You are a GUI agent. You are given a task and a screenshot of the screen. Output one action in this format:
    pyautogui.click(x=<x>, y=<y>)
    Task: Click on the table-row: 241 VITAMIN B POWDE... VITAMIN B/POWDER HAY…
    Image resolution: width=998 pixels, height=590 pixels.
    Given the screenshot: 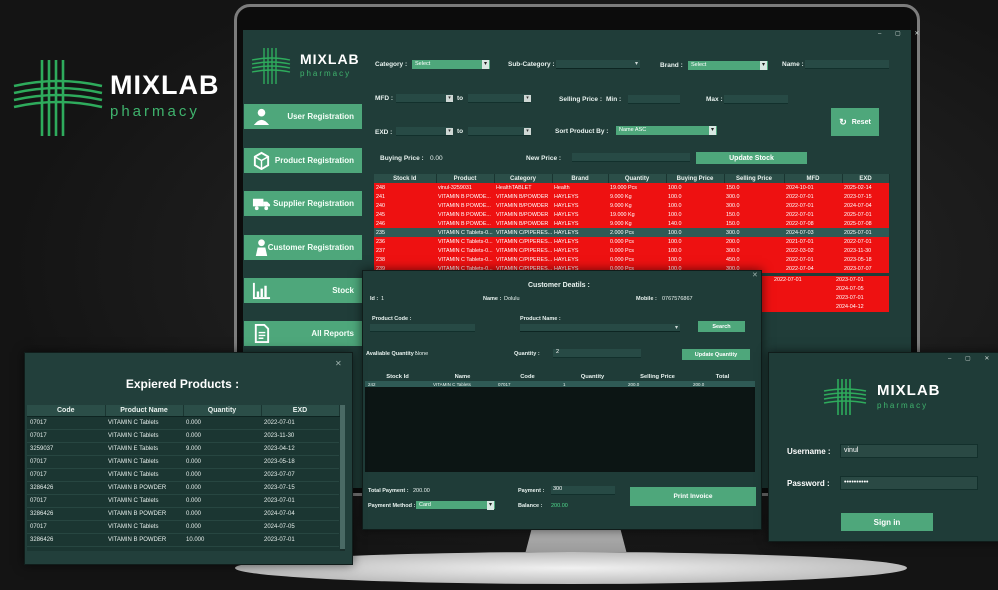 What is the action you would take?
    pyautogui.click(x=631, y=196)
    